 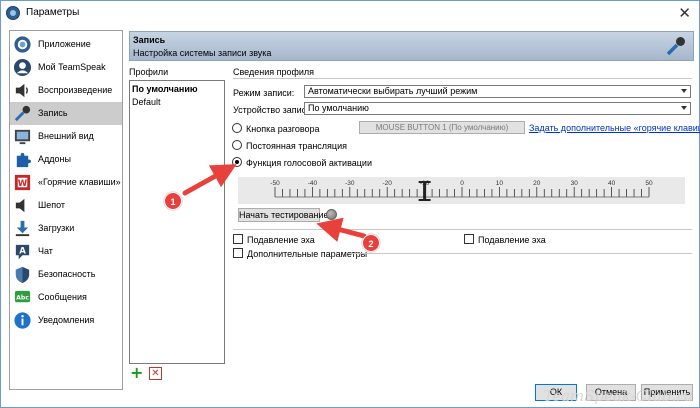 I want to click on sidebar-item-recording: Запись, so click(x=66, y=113).